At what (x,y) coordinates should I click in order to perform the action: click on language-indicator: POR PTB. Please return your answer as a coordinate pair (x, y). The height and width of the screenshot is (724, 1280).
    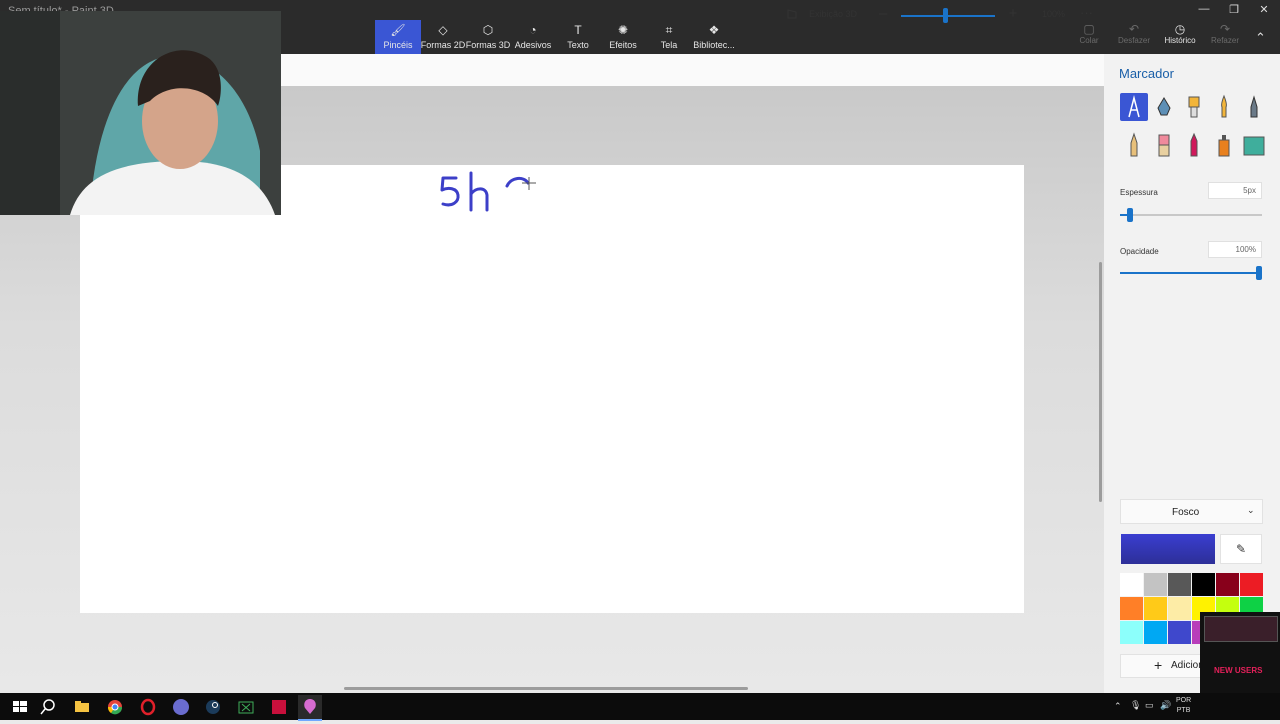
    Looking at the image, I should click on (1183, 706).